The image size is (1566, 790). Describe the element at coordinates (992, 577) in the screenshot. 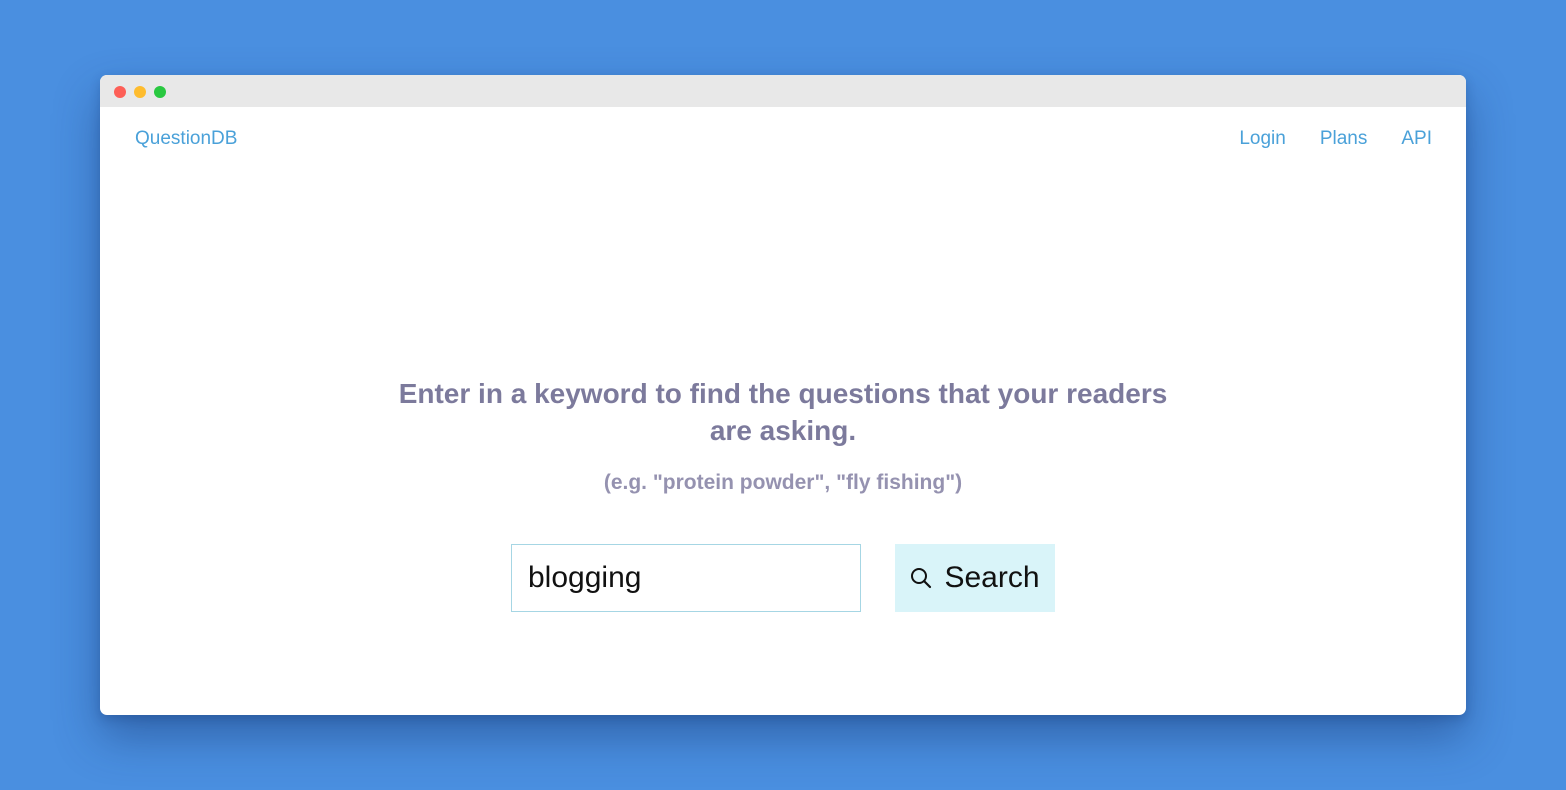

I see `search-button-label: Search` at that location.